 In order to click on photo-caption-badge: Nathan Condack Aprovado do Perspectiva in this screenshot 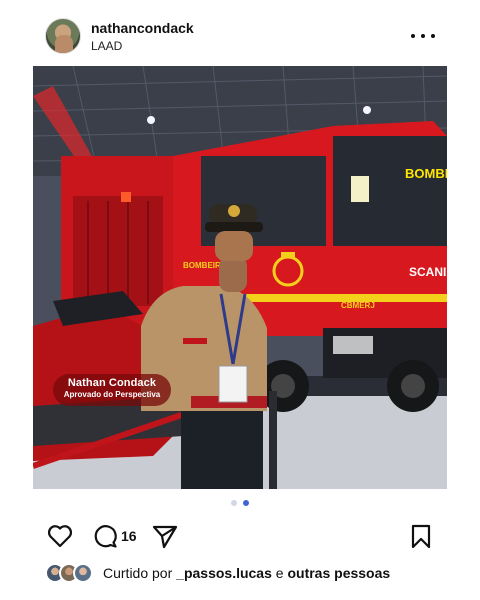, I will do `click(112, 390)`.